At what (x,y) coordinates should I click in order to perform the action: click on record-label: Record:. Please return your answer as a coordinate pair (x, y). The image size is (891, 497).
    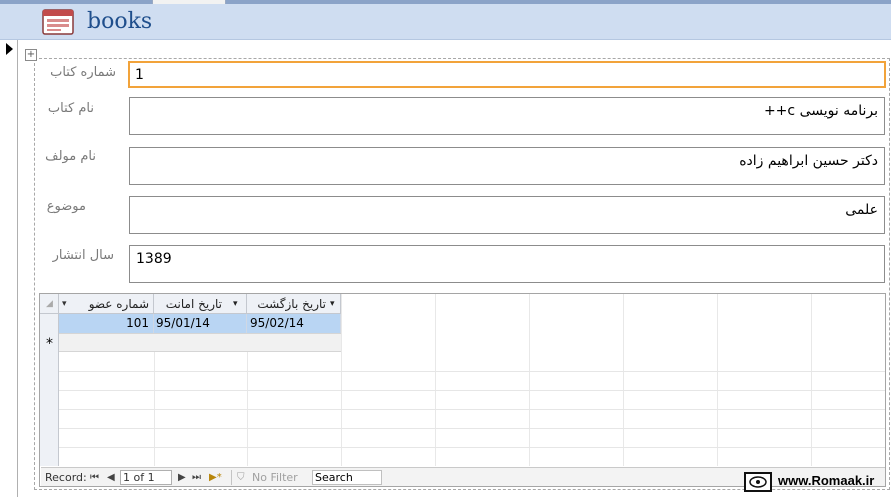
    Looking at the image, I should click on (66, 477).